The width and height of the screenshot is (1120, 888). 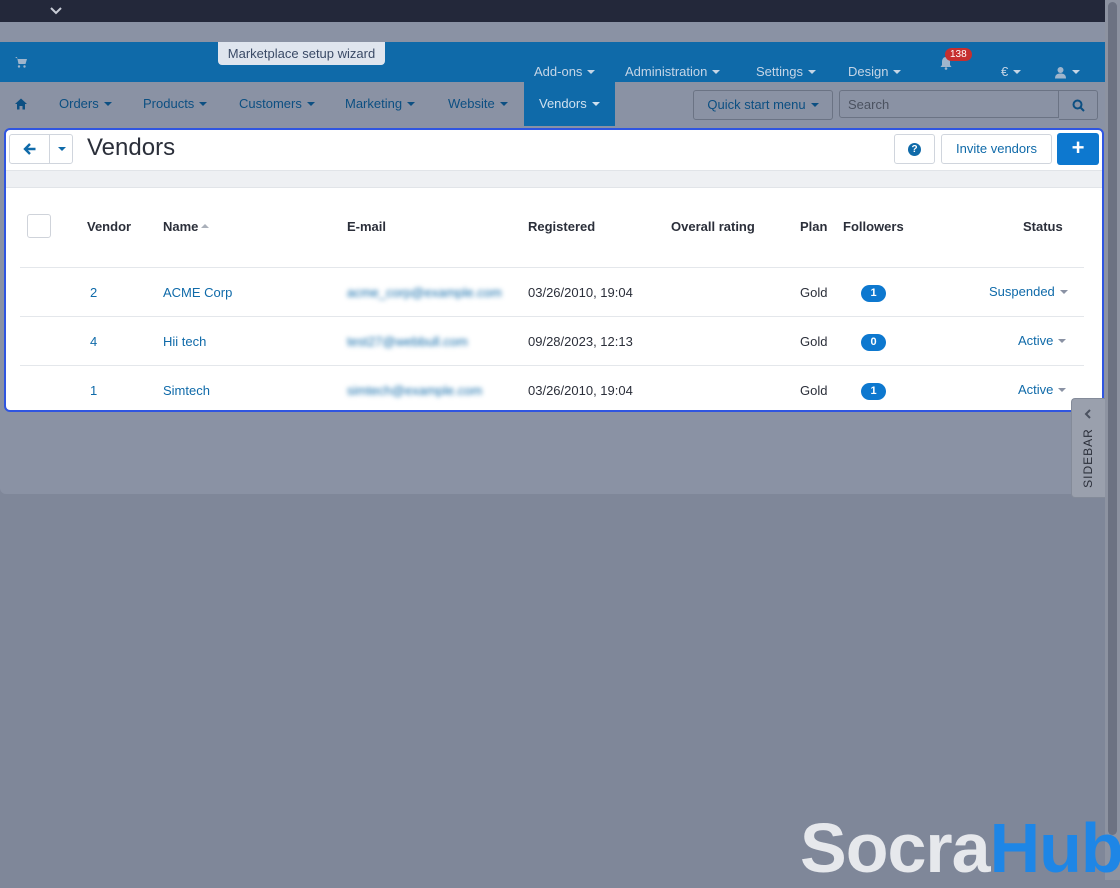 What do you see at coordinates (958, 54) in the screenshot?
I see `notifications-badge: 138` at bounding box center [958, 54].